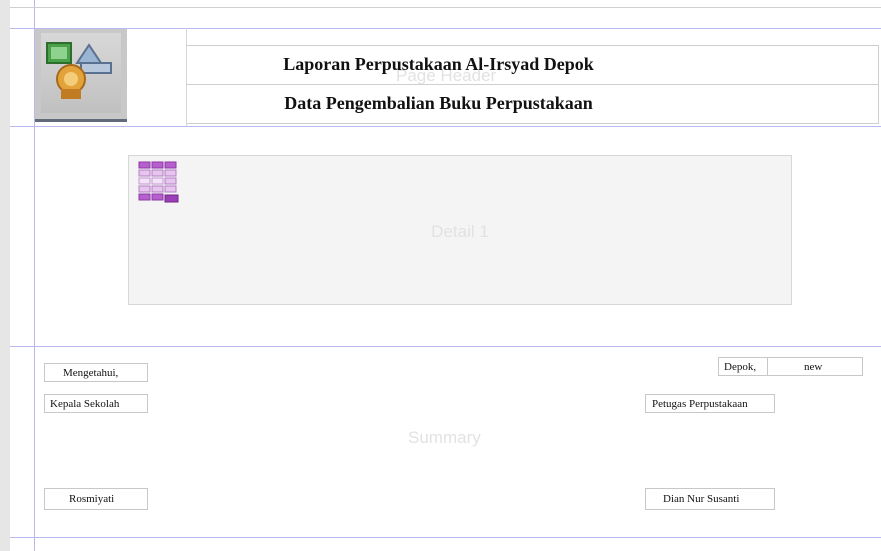 The image size is (881, 551). Describe the element at coordinates (96, 372) in the screenshot. I see `mengetahui-label: Mengetahui,` at that location.